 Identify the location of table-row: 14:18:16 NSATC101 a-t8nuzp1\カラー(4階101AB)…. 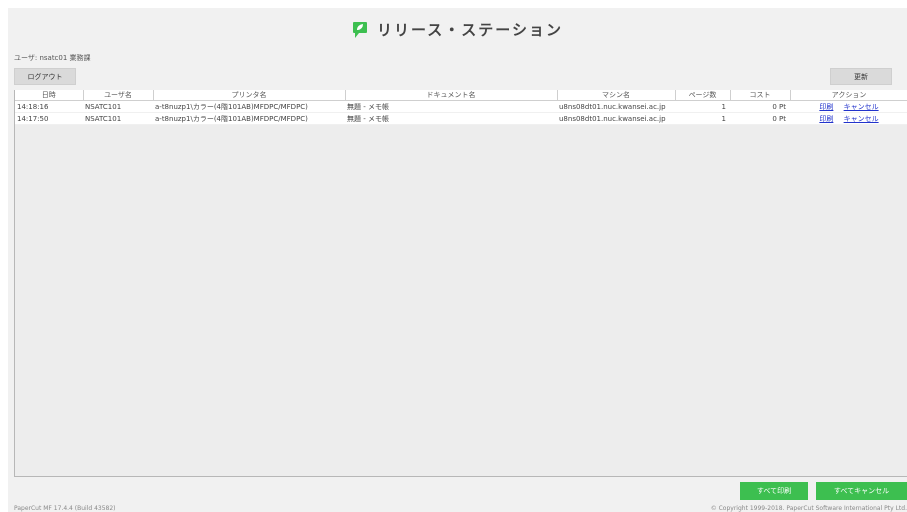
(461, 106).